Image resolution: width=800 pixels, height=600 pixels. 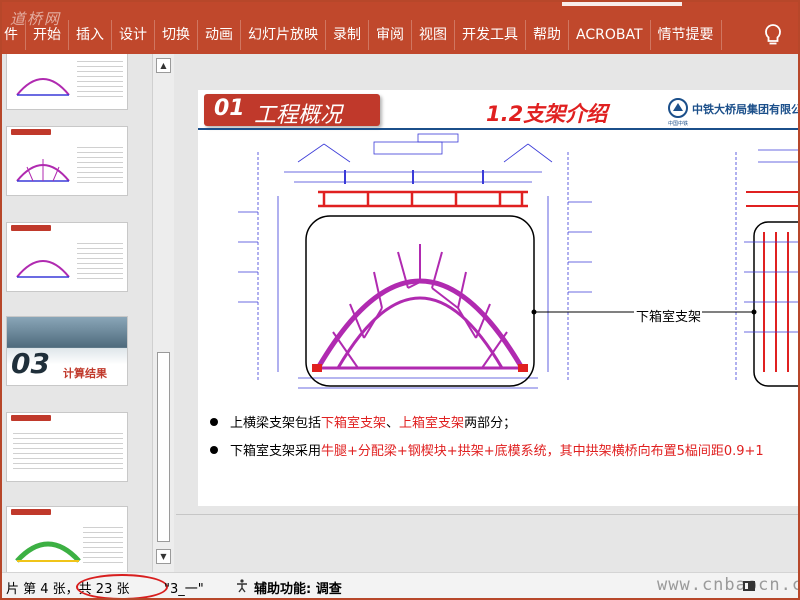 What do you see at coordinates (298, 115) in the screenshot?
I see `section-title-text: 工程概况` at bounding box center [298, 115].